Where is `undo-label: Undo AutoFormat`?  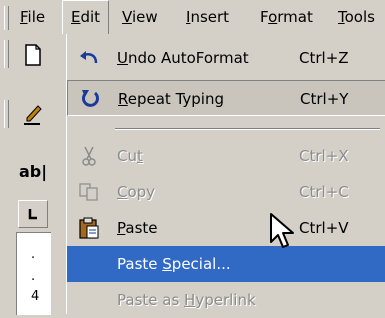 undo-label: Undo AutoFormat is located at coordinates (183, 58).